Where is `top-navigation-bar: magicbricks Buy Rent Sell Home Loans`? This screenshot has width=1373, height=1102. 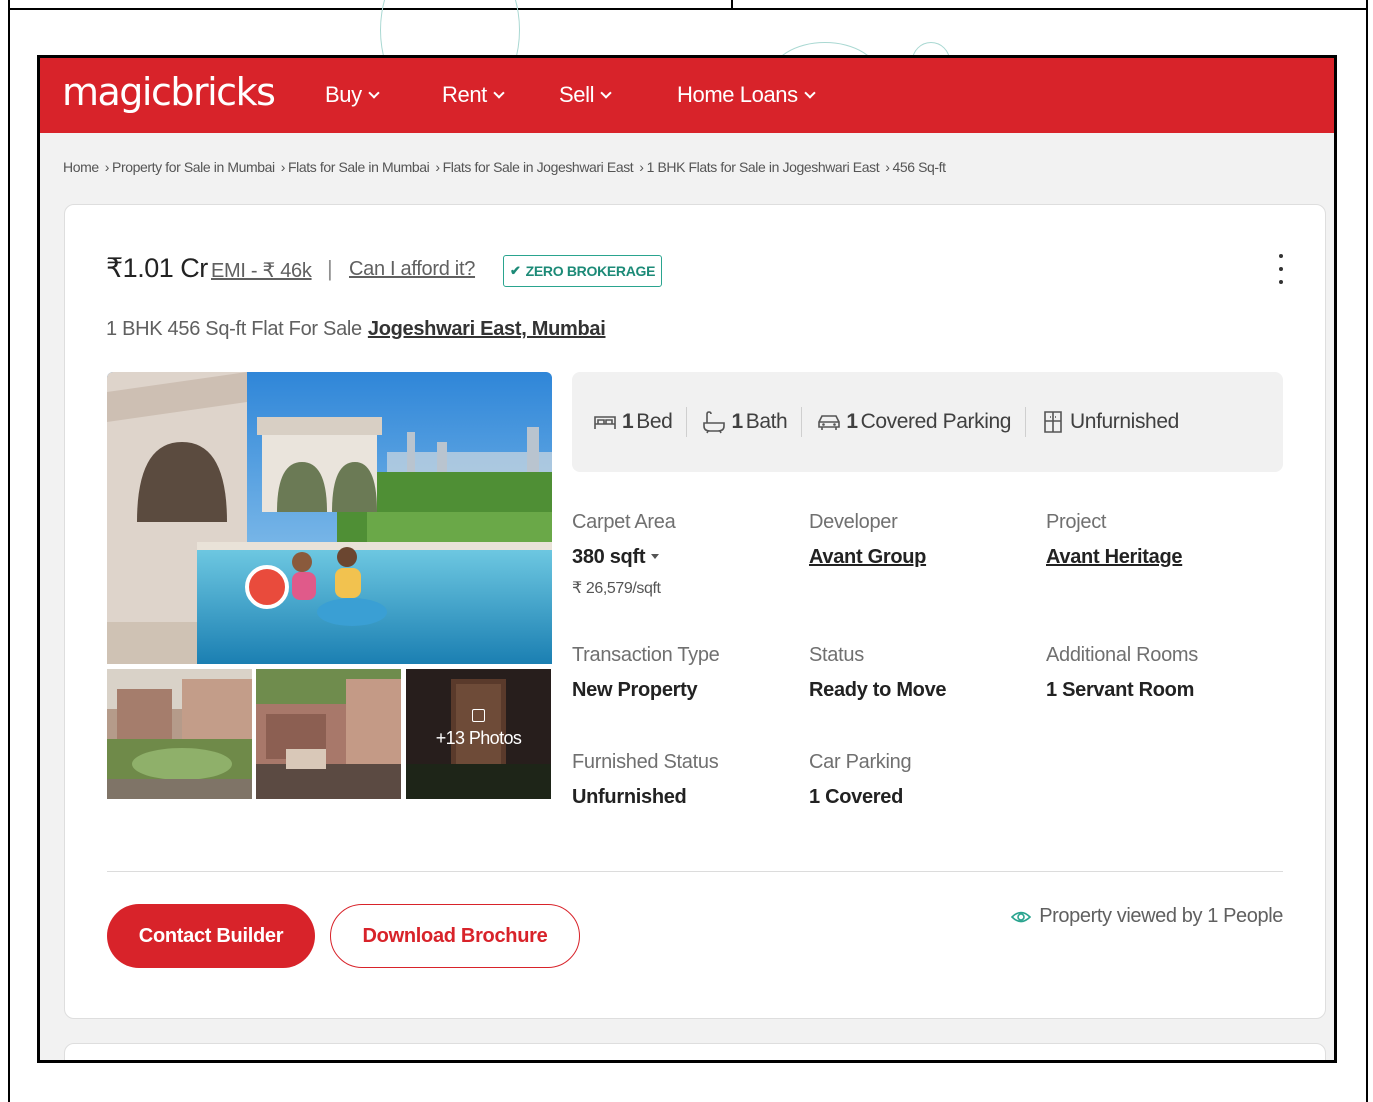
top-navigation-bar: magicbricks Buy Rent Sell Home Loans is located at coordinates (687, 95).